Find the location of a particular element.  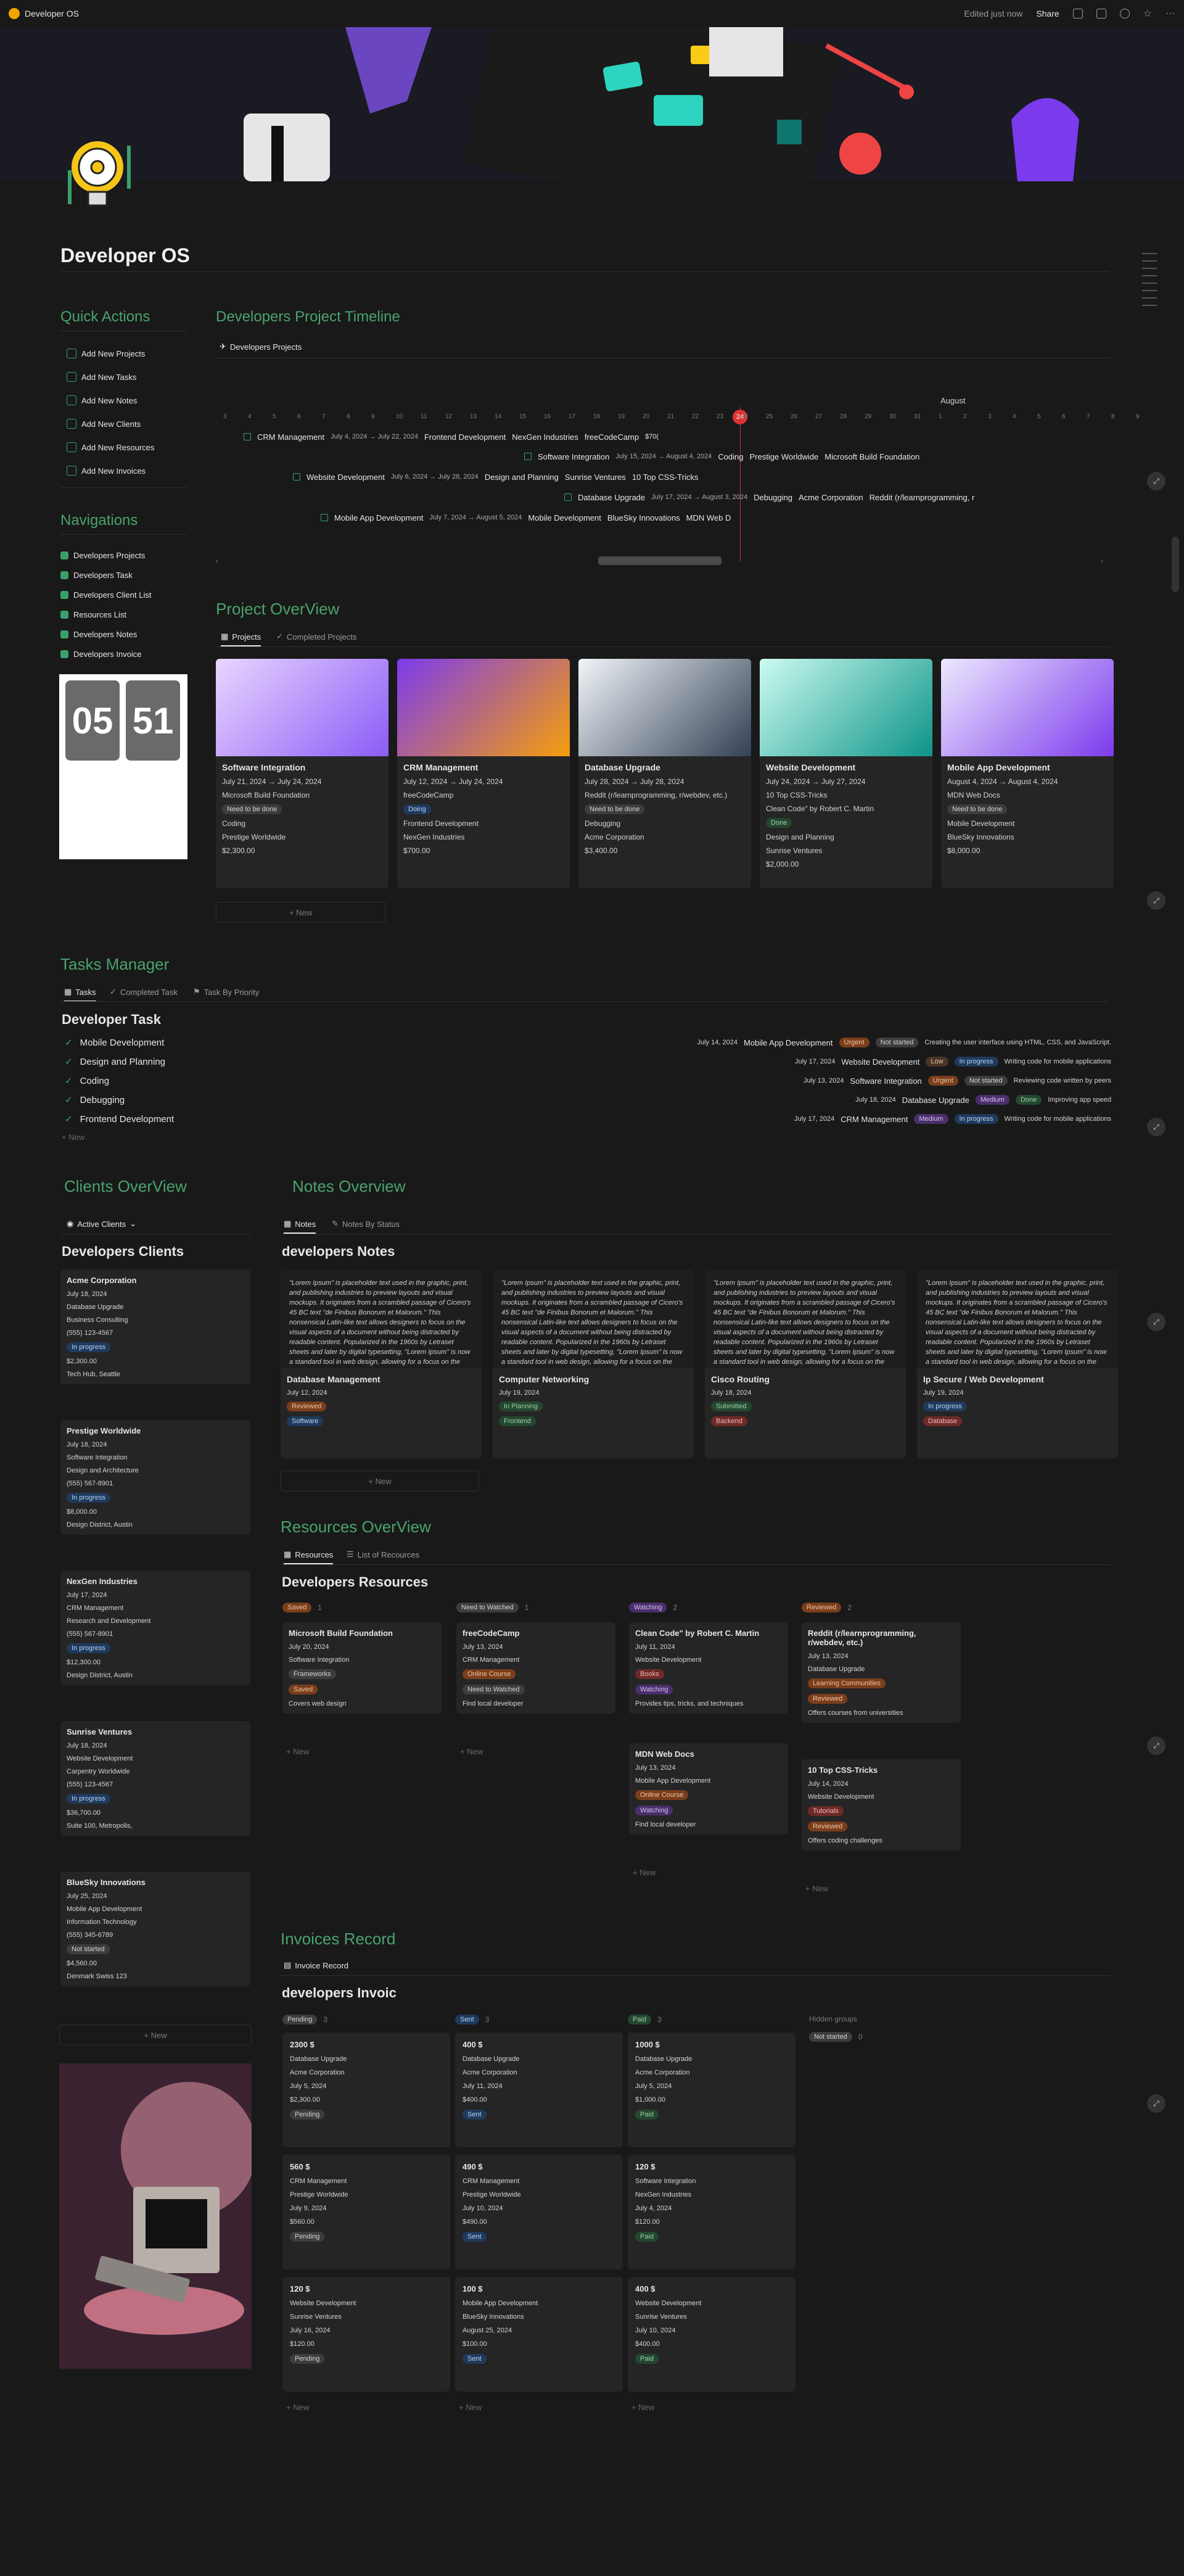

nav-resources-list: Resources List is located at coordinates (93, 614).